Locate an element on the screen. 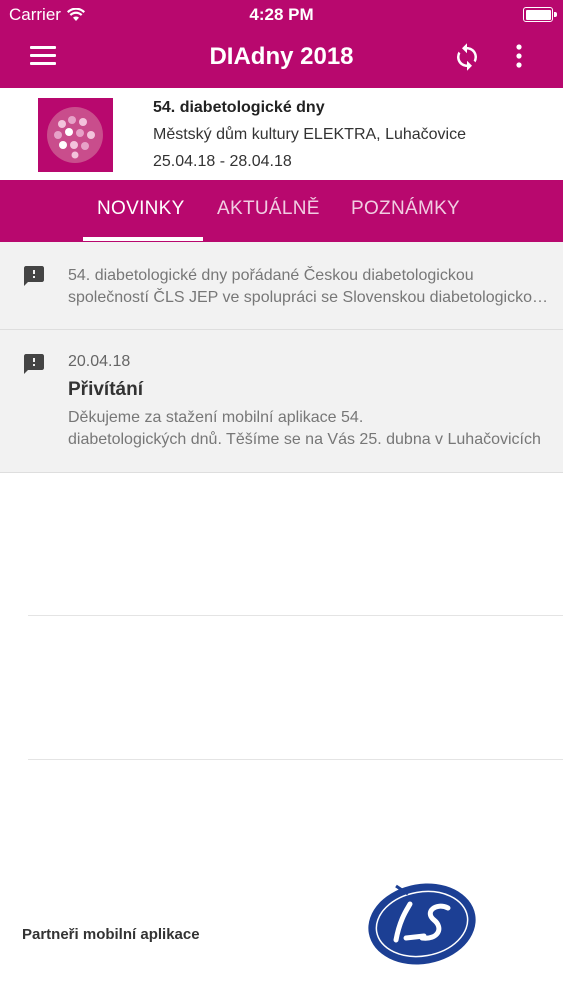 This screenshot has height=1000, width=563. partners-label: Partneři mobilní aplikace is located at coordinates (111, 934).